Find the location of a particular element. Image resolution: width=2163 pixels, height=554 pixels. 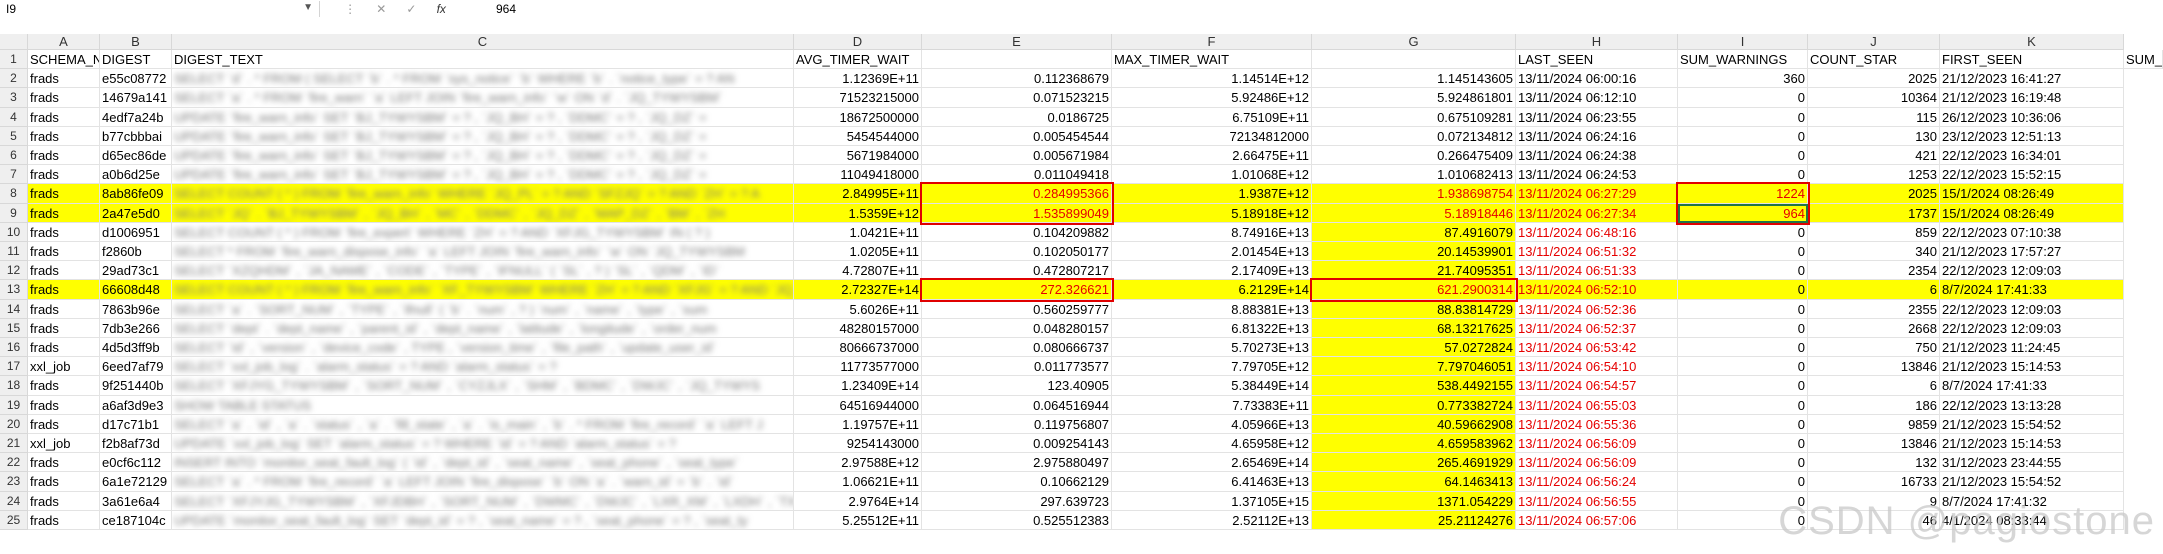

cell-g: 64.1463413 is located at coordinates (1414, 482).